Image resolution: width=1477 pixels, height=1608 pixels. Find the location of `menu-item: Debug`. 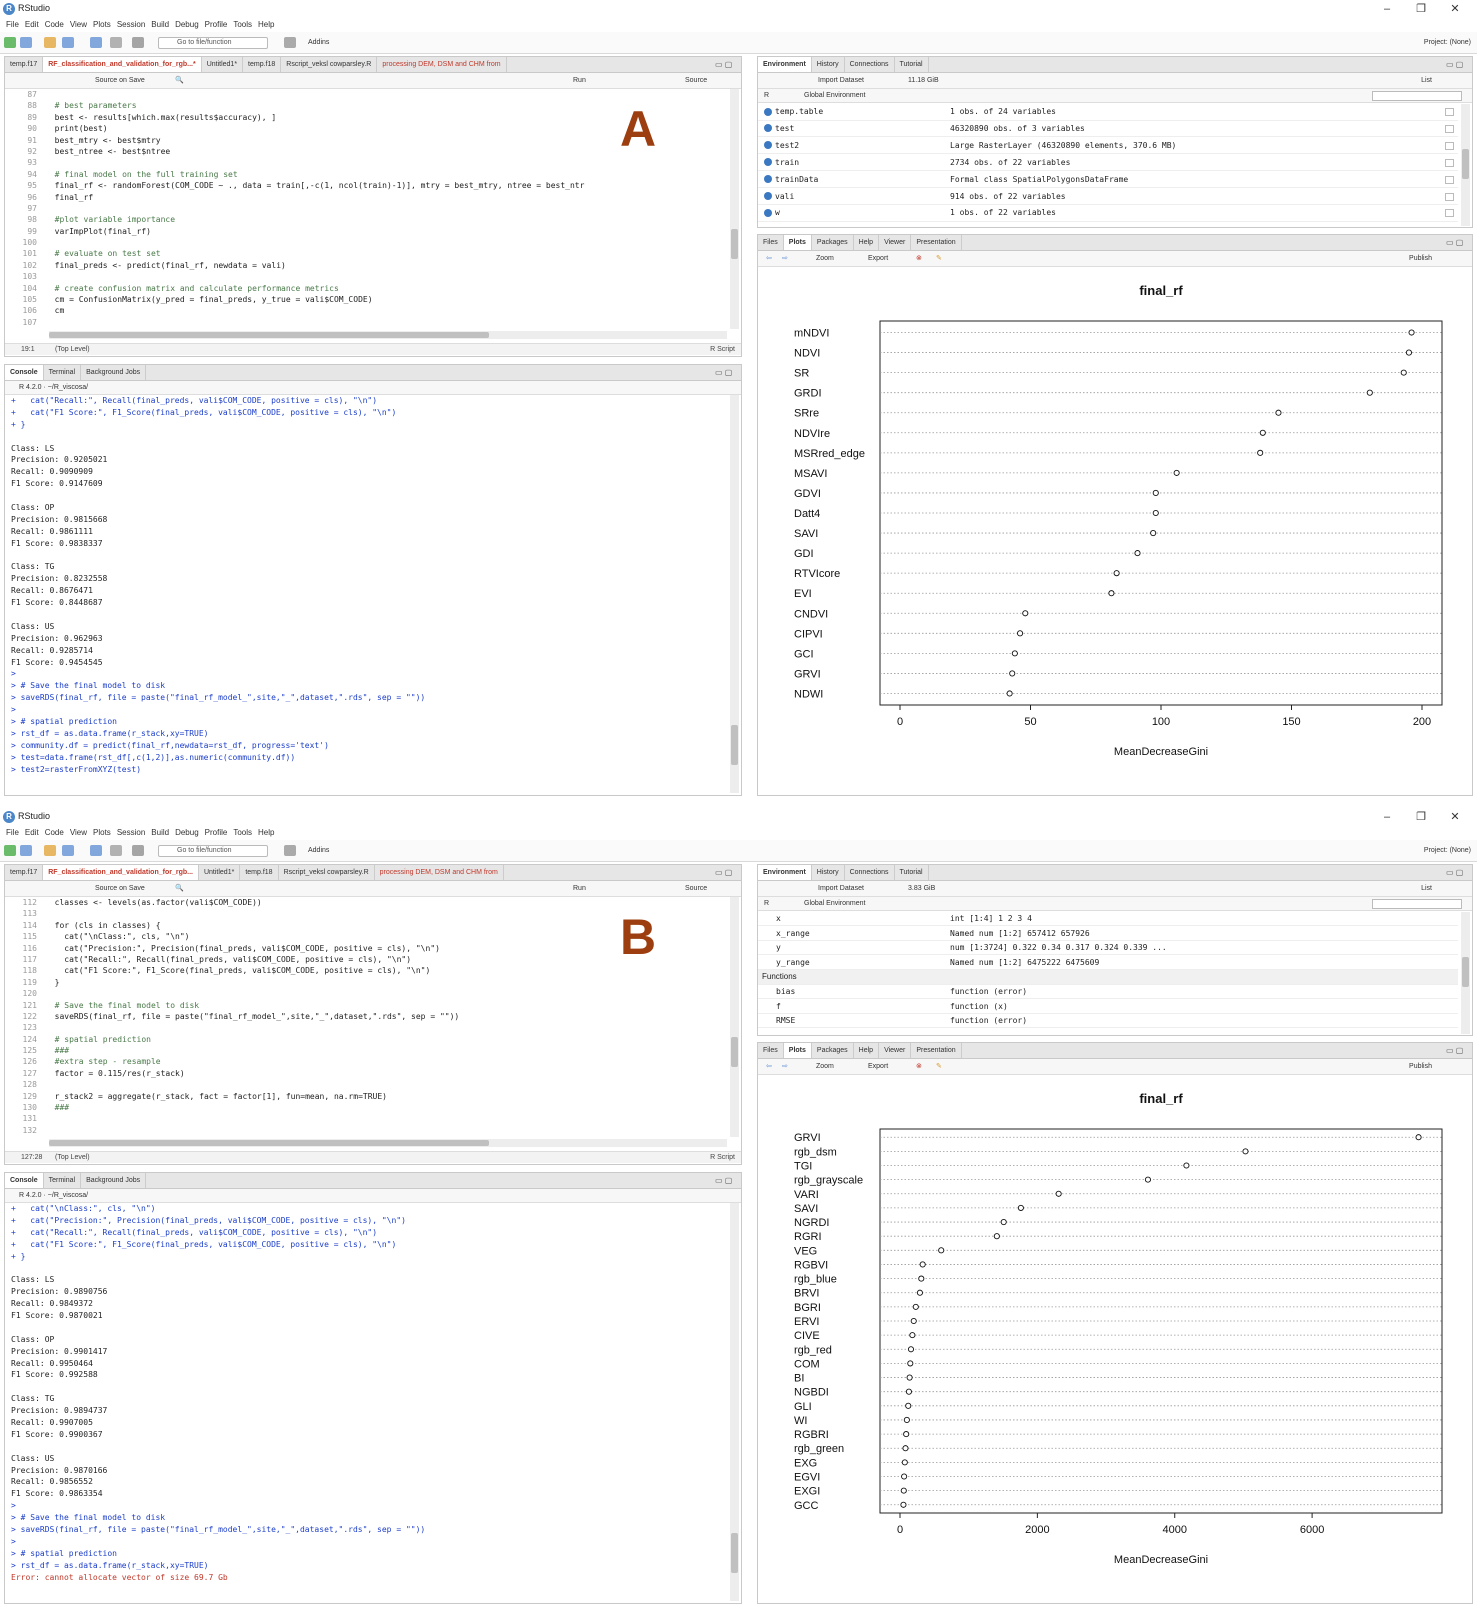

menu-item: Debug is located at coordinates (187, 833).